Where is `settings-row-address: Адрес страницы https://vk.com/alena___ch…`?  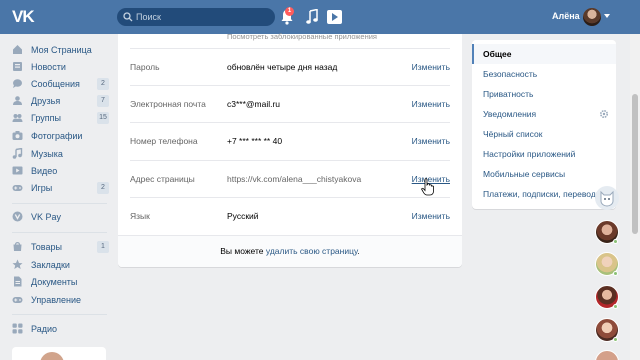 settings-row-address: Адрес страницы https://vk.com/alena___ch… is located at coordinates (290, 178).